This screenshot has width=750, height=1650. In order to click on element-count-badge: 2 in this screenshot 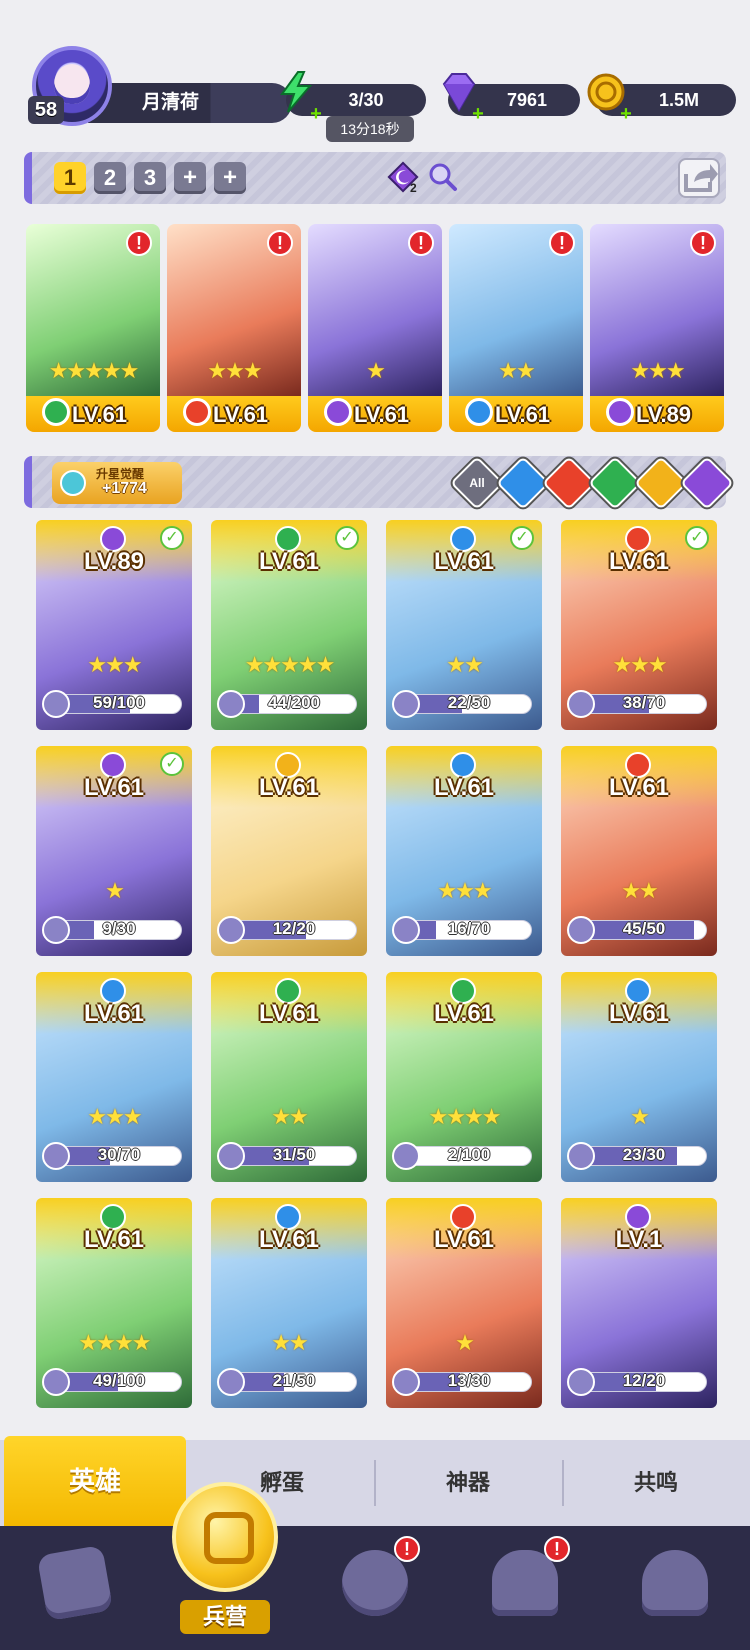, I will do `click(413, 187)`.